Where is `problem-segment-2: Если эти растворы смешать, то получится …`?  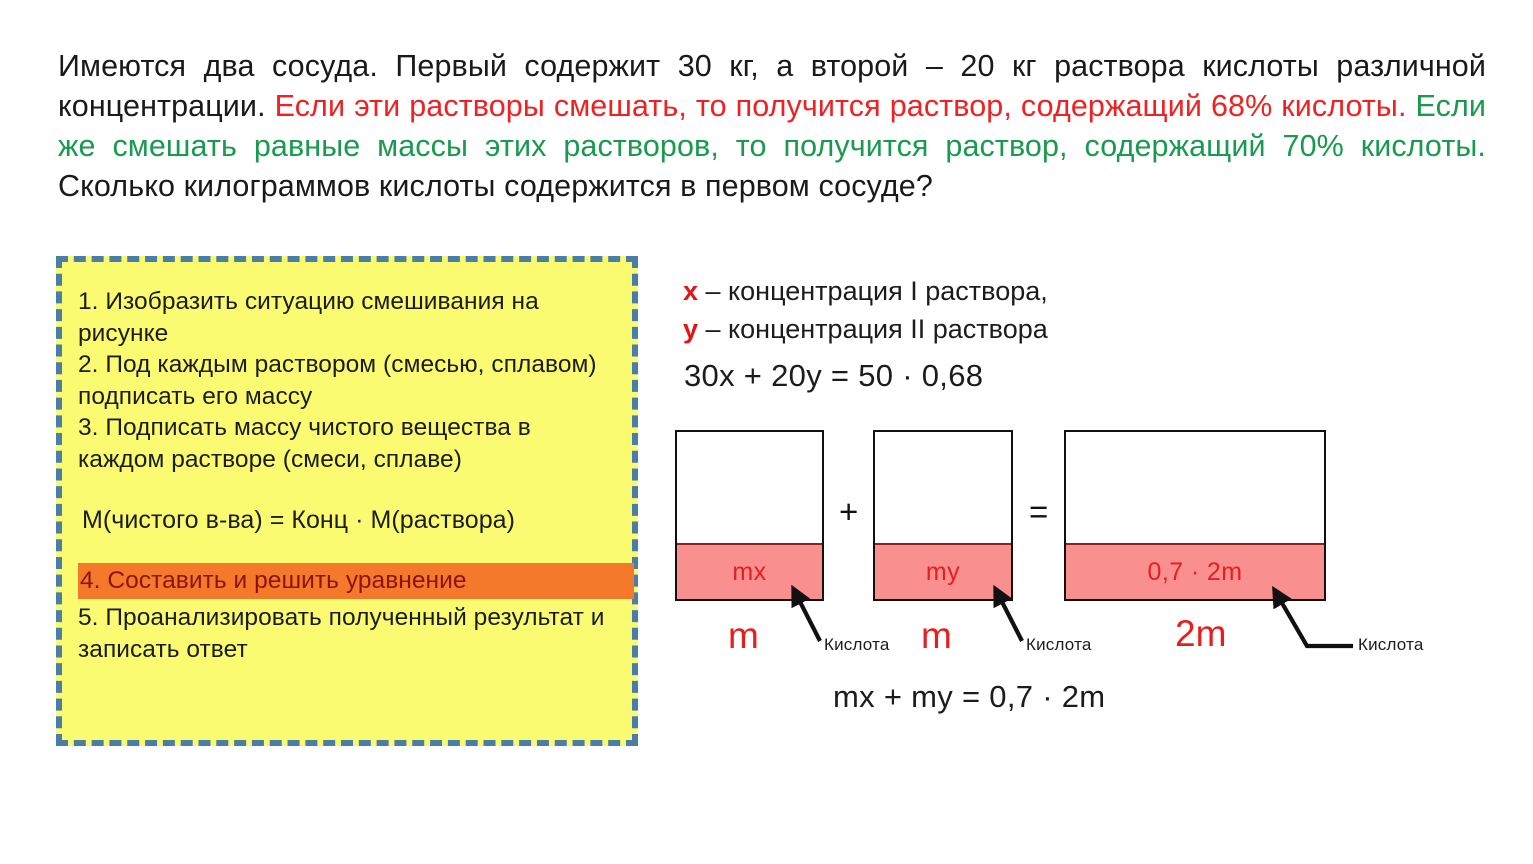
problem-segment-2: Если эти растворы смешать, то получится … is located at coordinates (845, 106).